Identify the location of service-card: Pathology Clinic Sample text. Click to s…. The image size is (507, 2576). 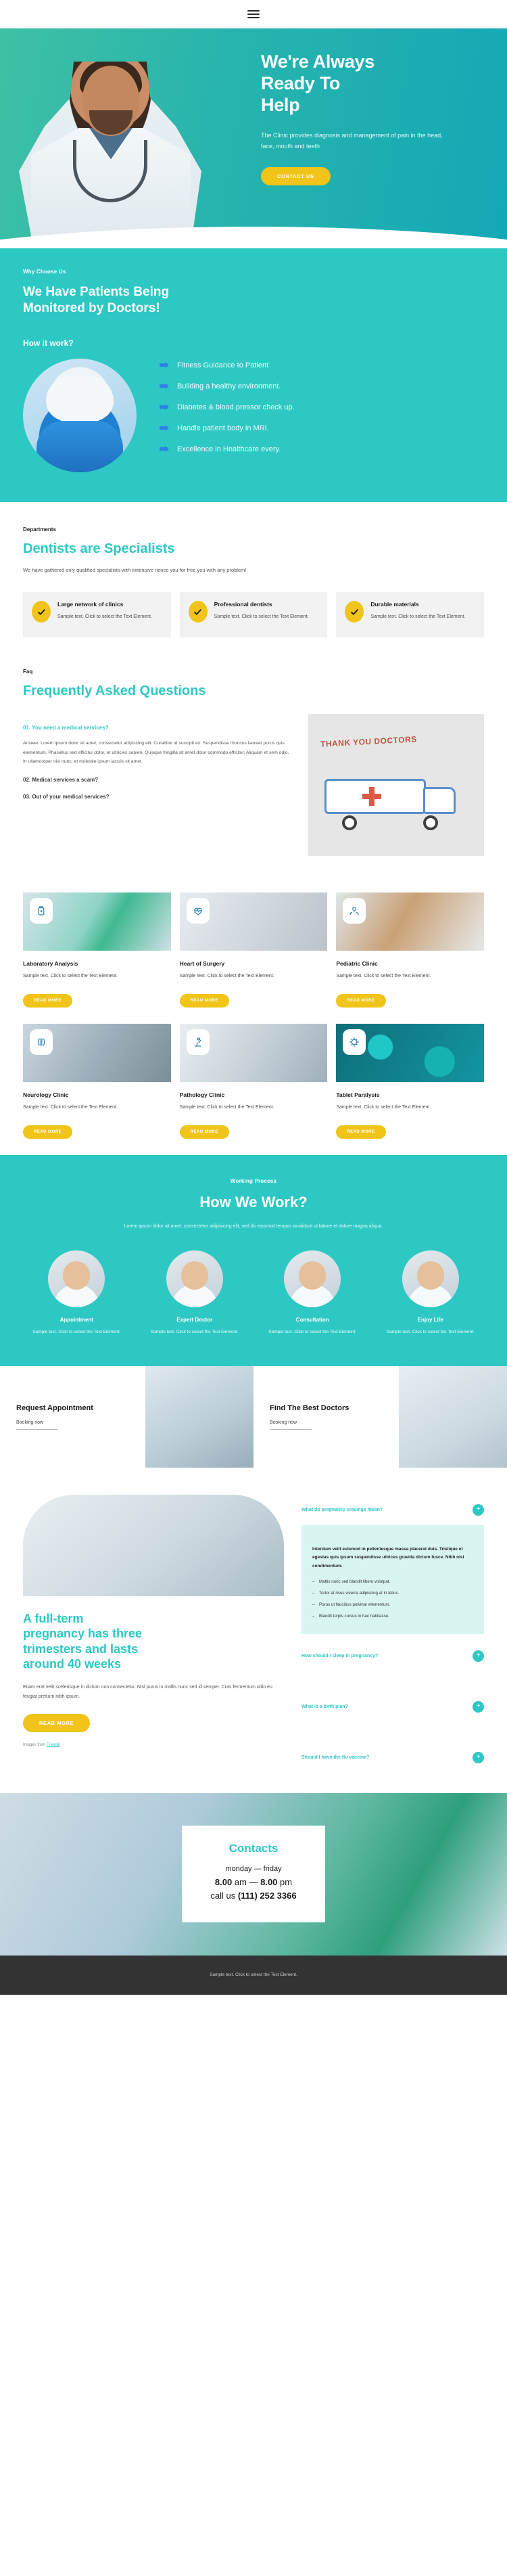
(254, 1081).